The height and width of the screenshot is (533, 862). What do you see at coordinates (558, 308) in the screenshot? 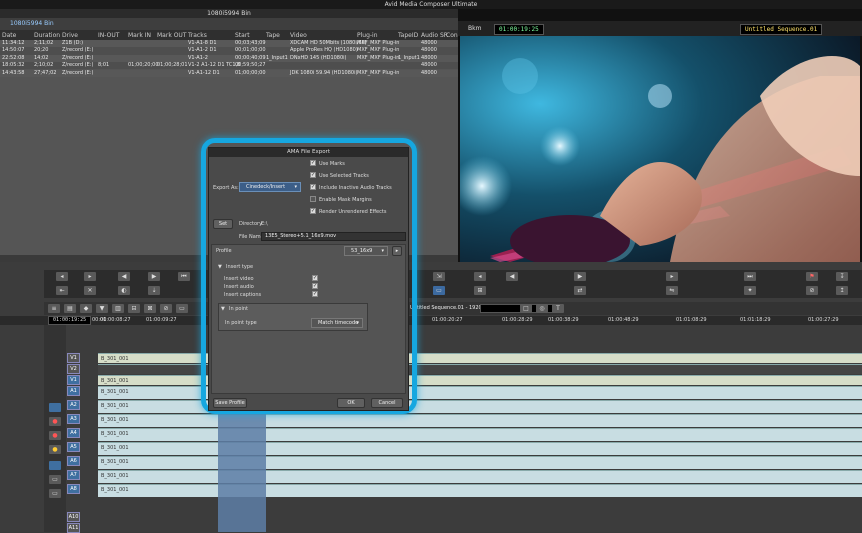
I see `timeline-tool-12: T` at bounding box center [558, 308].